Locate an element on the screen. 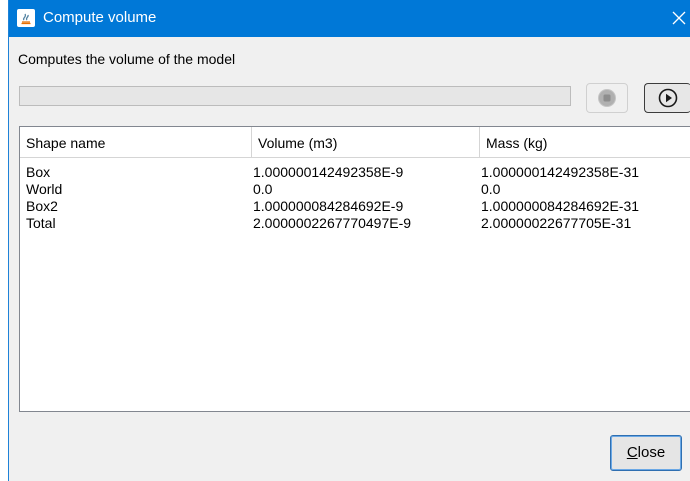 The width and height of the screenshot is (690, 481). cell-volume: 1.000000084284692E-9 is located at coordinates (328, 206).